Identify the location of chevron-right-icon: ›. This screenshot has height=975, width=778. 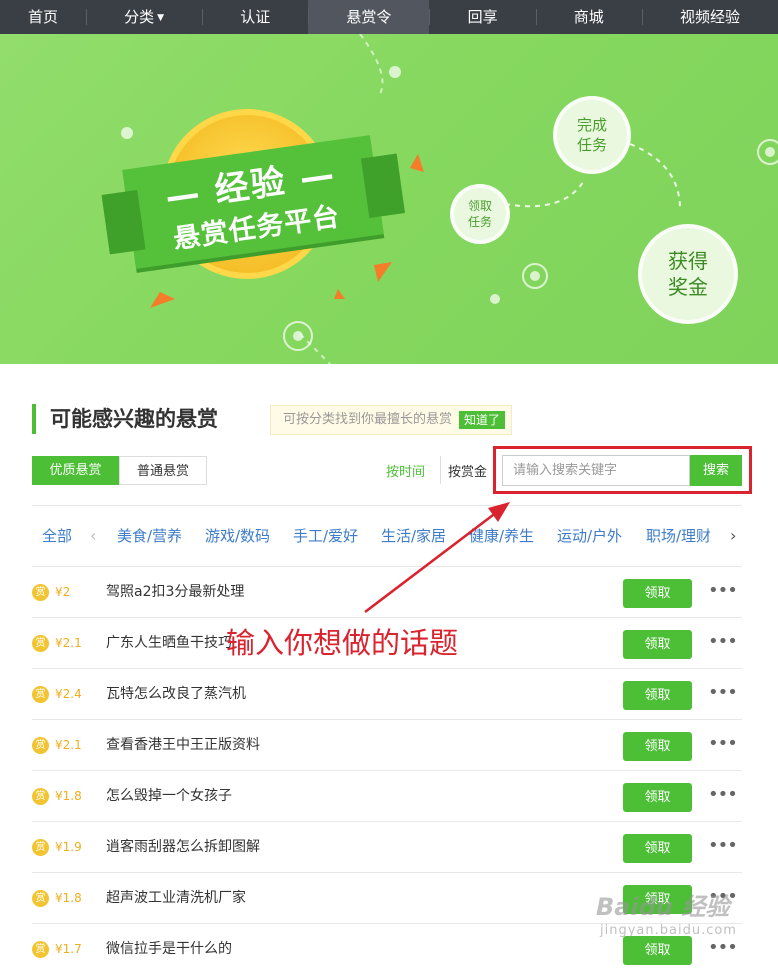
(733, 536).